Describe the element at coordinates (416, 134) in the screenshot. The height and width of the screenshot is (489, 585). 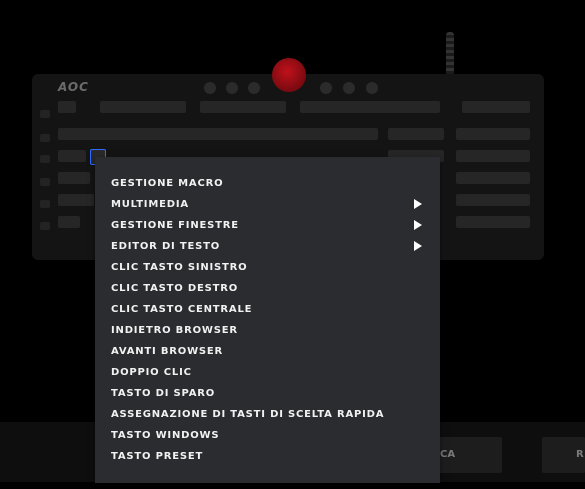
I see `key-nav-top` at that location.